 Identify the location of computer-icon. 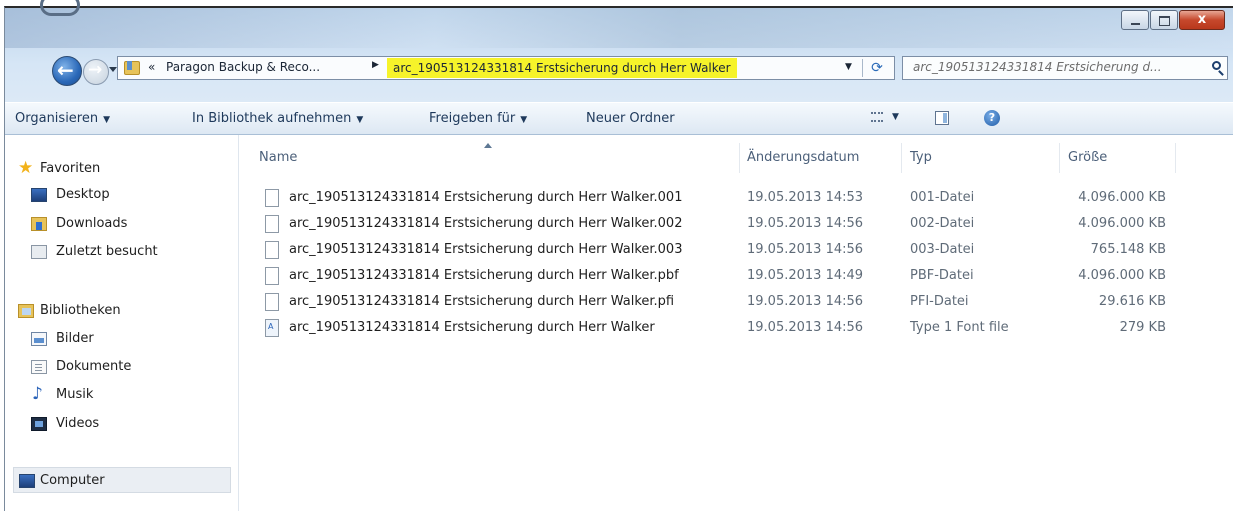
(27, 481).